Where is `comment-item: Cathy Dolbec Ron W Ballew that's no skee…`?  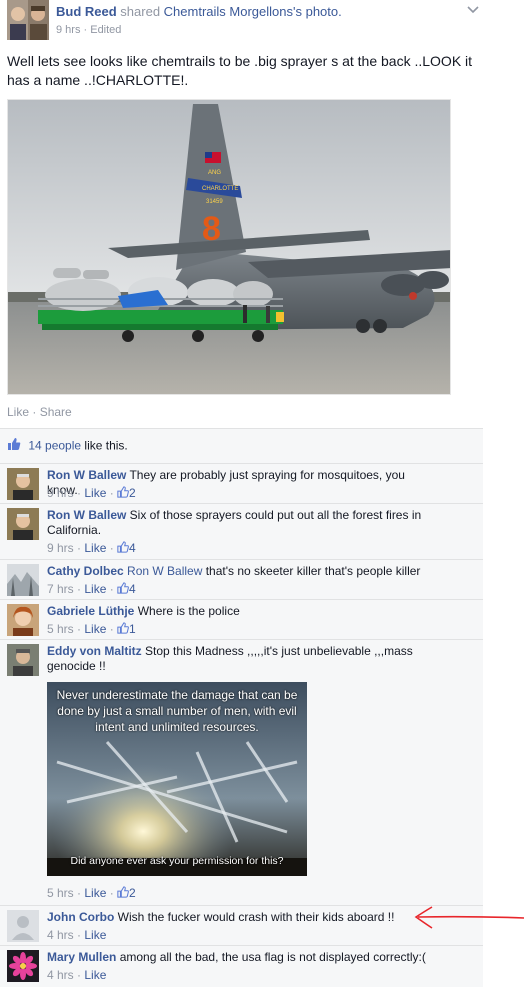
comment-item: Cathy Dolbec Ron W Ballew that's no skee… is located at coordinates (241, 579).